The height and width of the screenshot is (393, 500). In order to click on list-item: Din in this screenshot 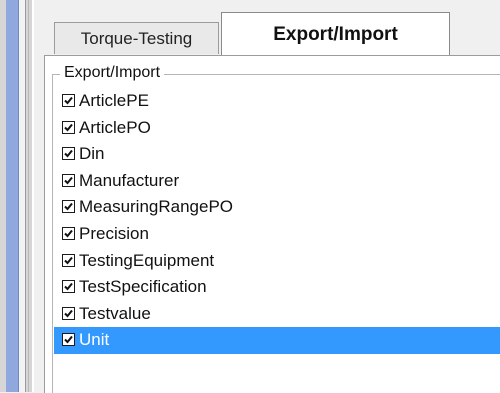, I will do `click(277, 154)`.